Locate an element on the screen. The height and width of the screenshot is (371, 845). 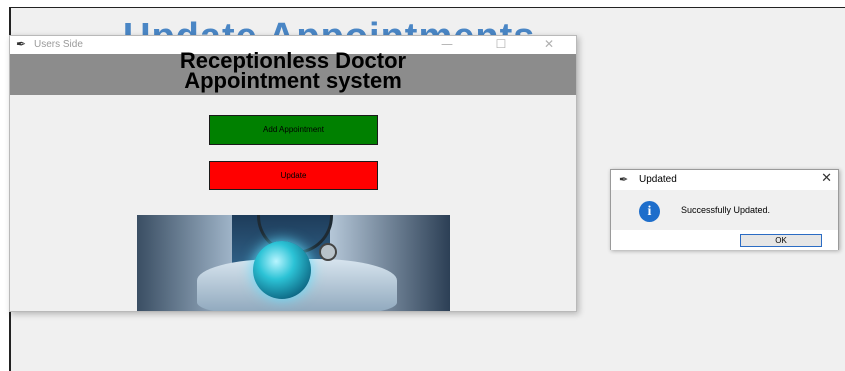
app-banner: Receptionless Doctor Appointment system is located at coordinates (293, 72).